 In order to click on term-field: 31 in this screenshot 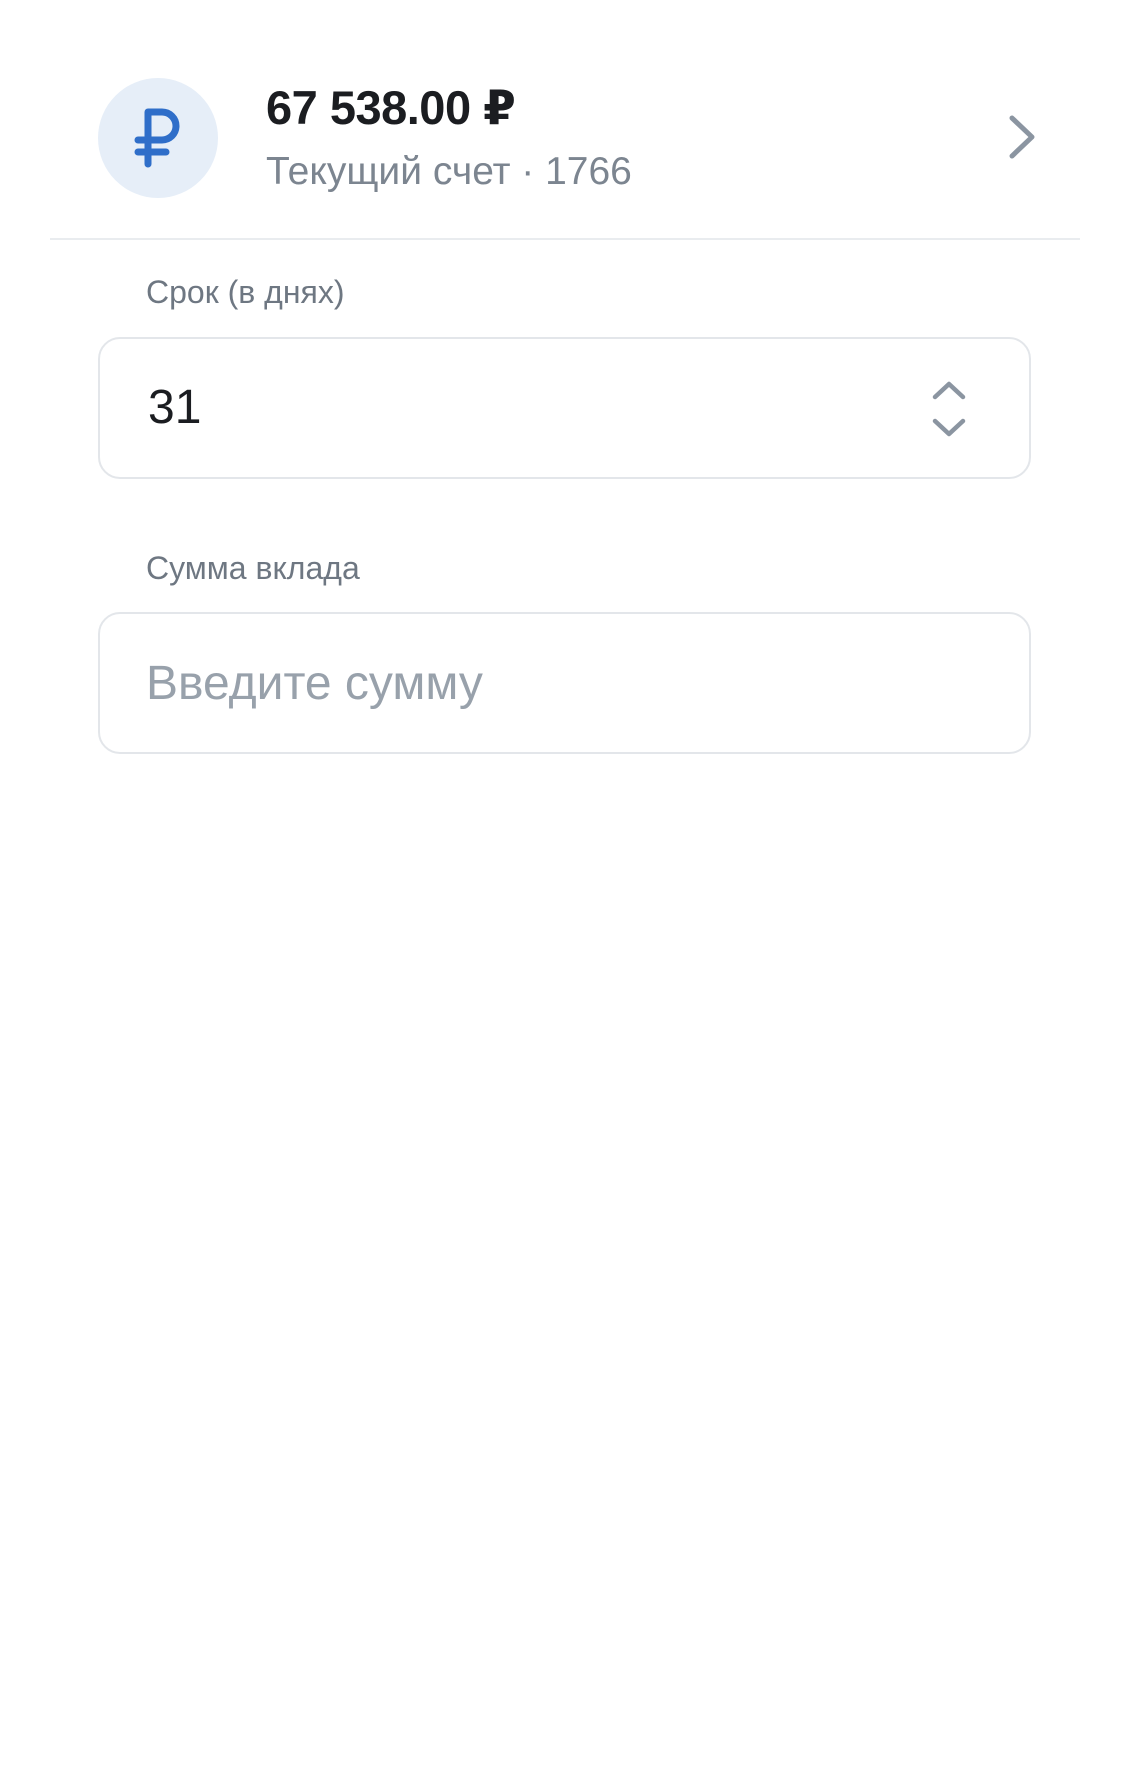, I will do `click(564, 408)`.